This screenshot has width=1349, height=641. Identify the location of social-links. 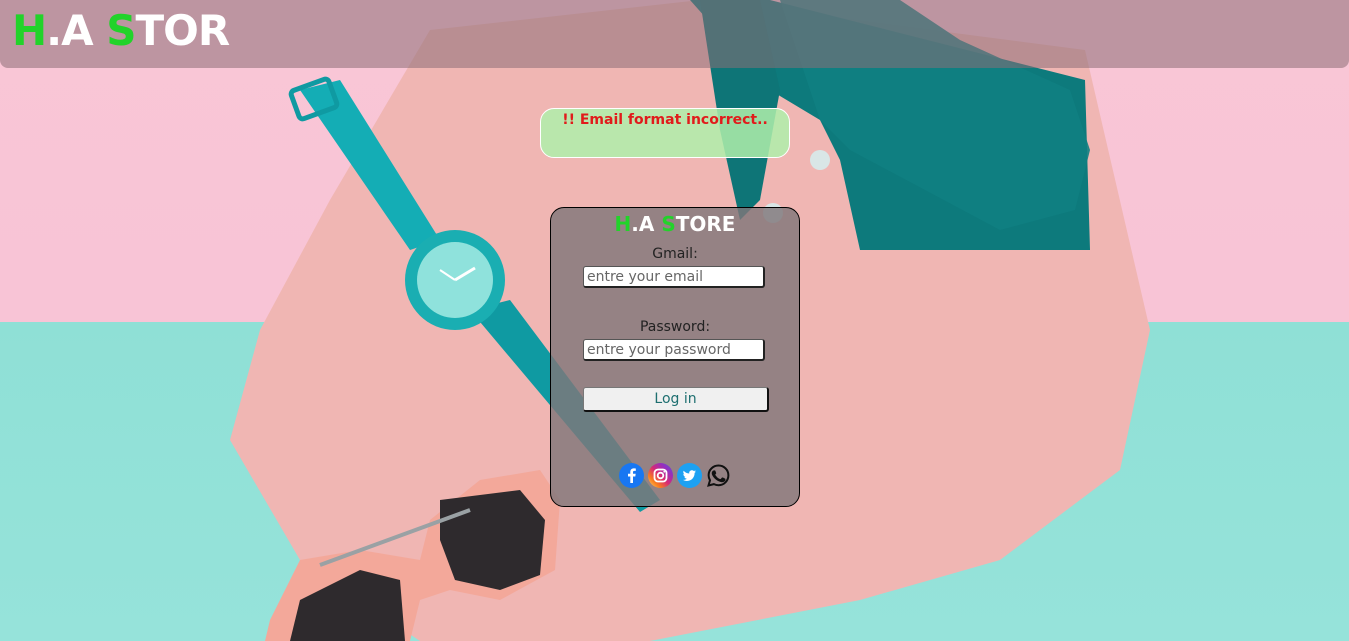
(675, 476).